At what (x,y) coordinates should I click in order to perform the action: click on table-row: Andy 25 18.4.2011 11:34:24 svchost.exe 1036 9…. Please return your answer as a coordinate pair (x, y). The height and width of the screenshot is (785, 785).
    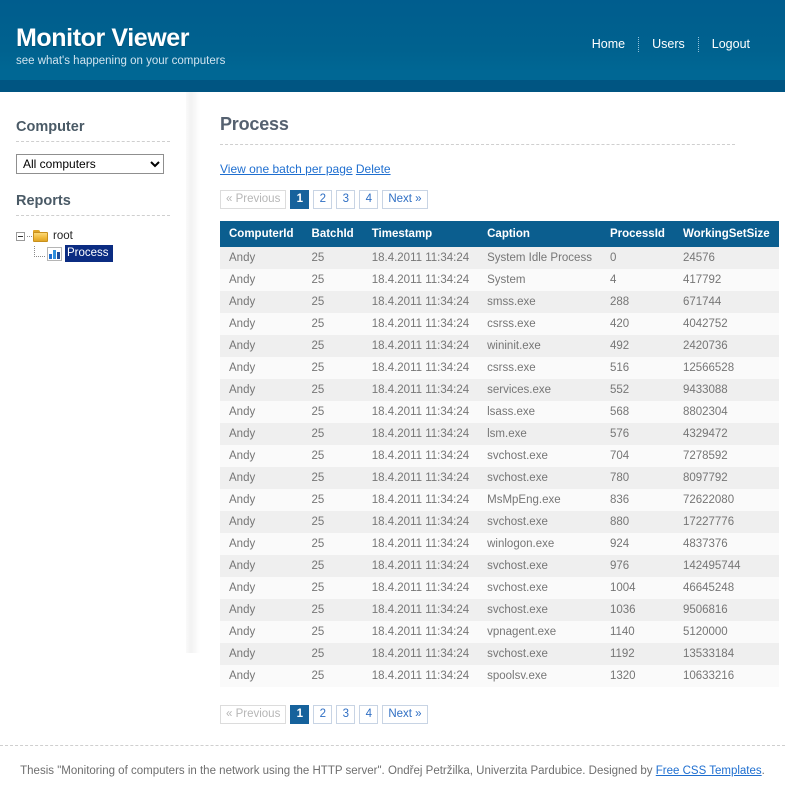
    Looking at the image, I should click on (499, 610).